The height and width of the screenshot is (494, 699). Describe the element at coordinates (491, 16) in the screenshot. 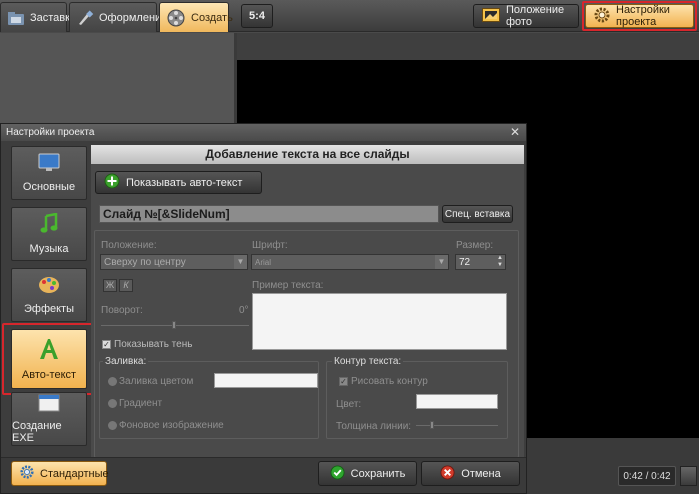

I see `landscape-photo-icon` at that location.